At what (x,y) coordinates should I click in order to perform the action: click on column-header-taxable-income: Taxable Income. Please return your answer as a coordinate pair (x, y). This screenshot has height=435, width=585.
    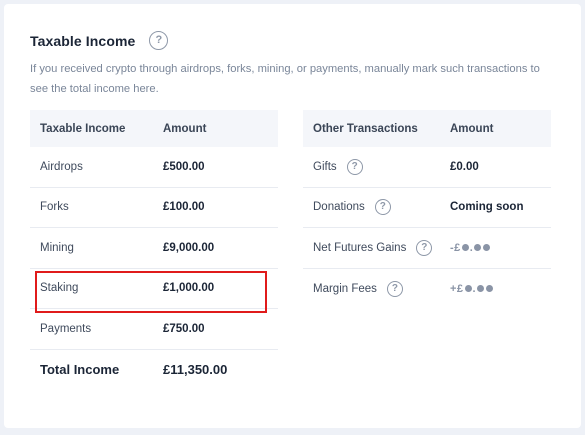
    Looking at the image, I should click on (83, 128).